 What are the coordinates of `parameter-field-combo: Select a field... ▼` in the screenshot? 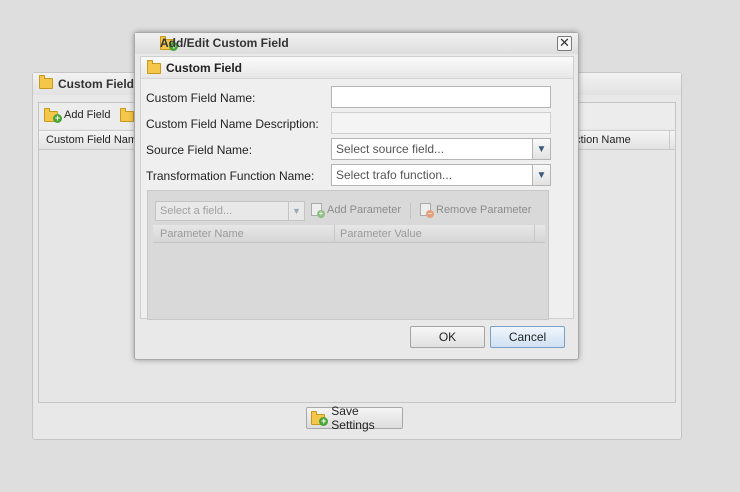 It's located at (230, 211).